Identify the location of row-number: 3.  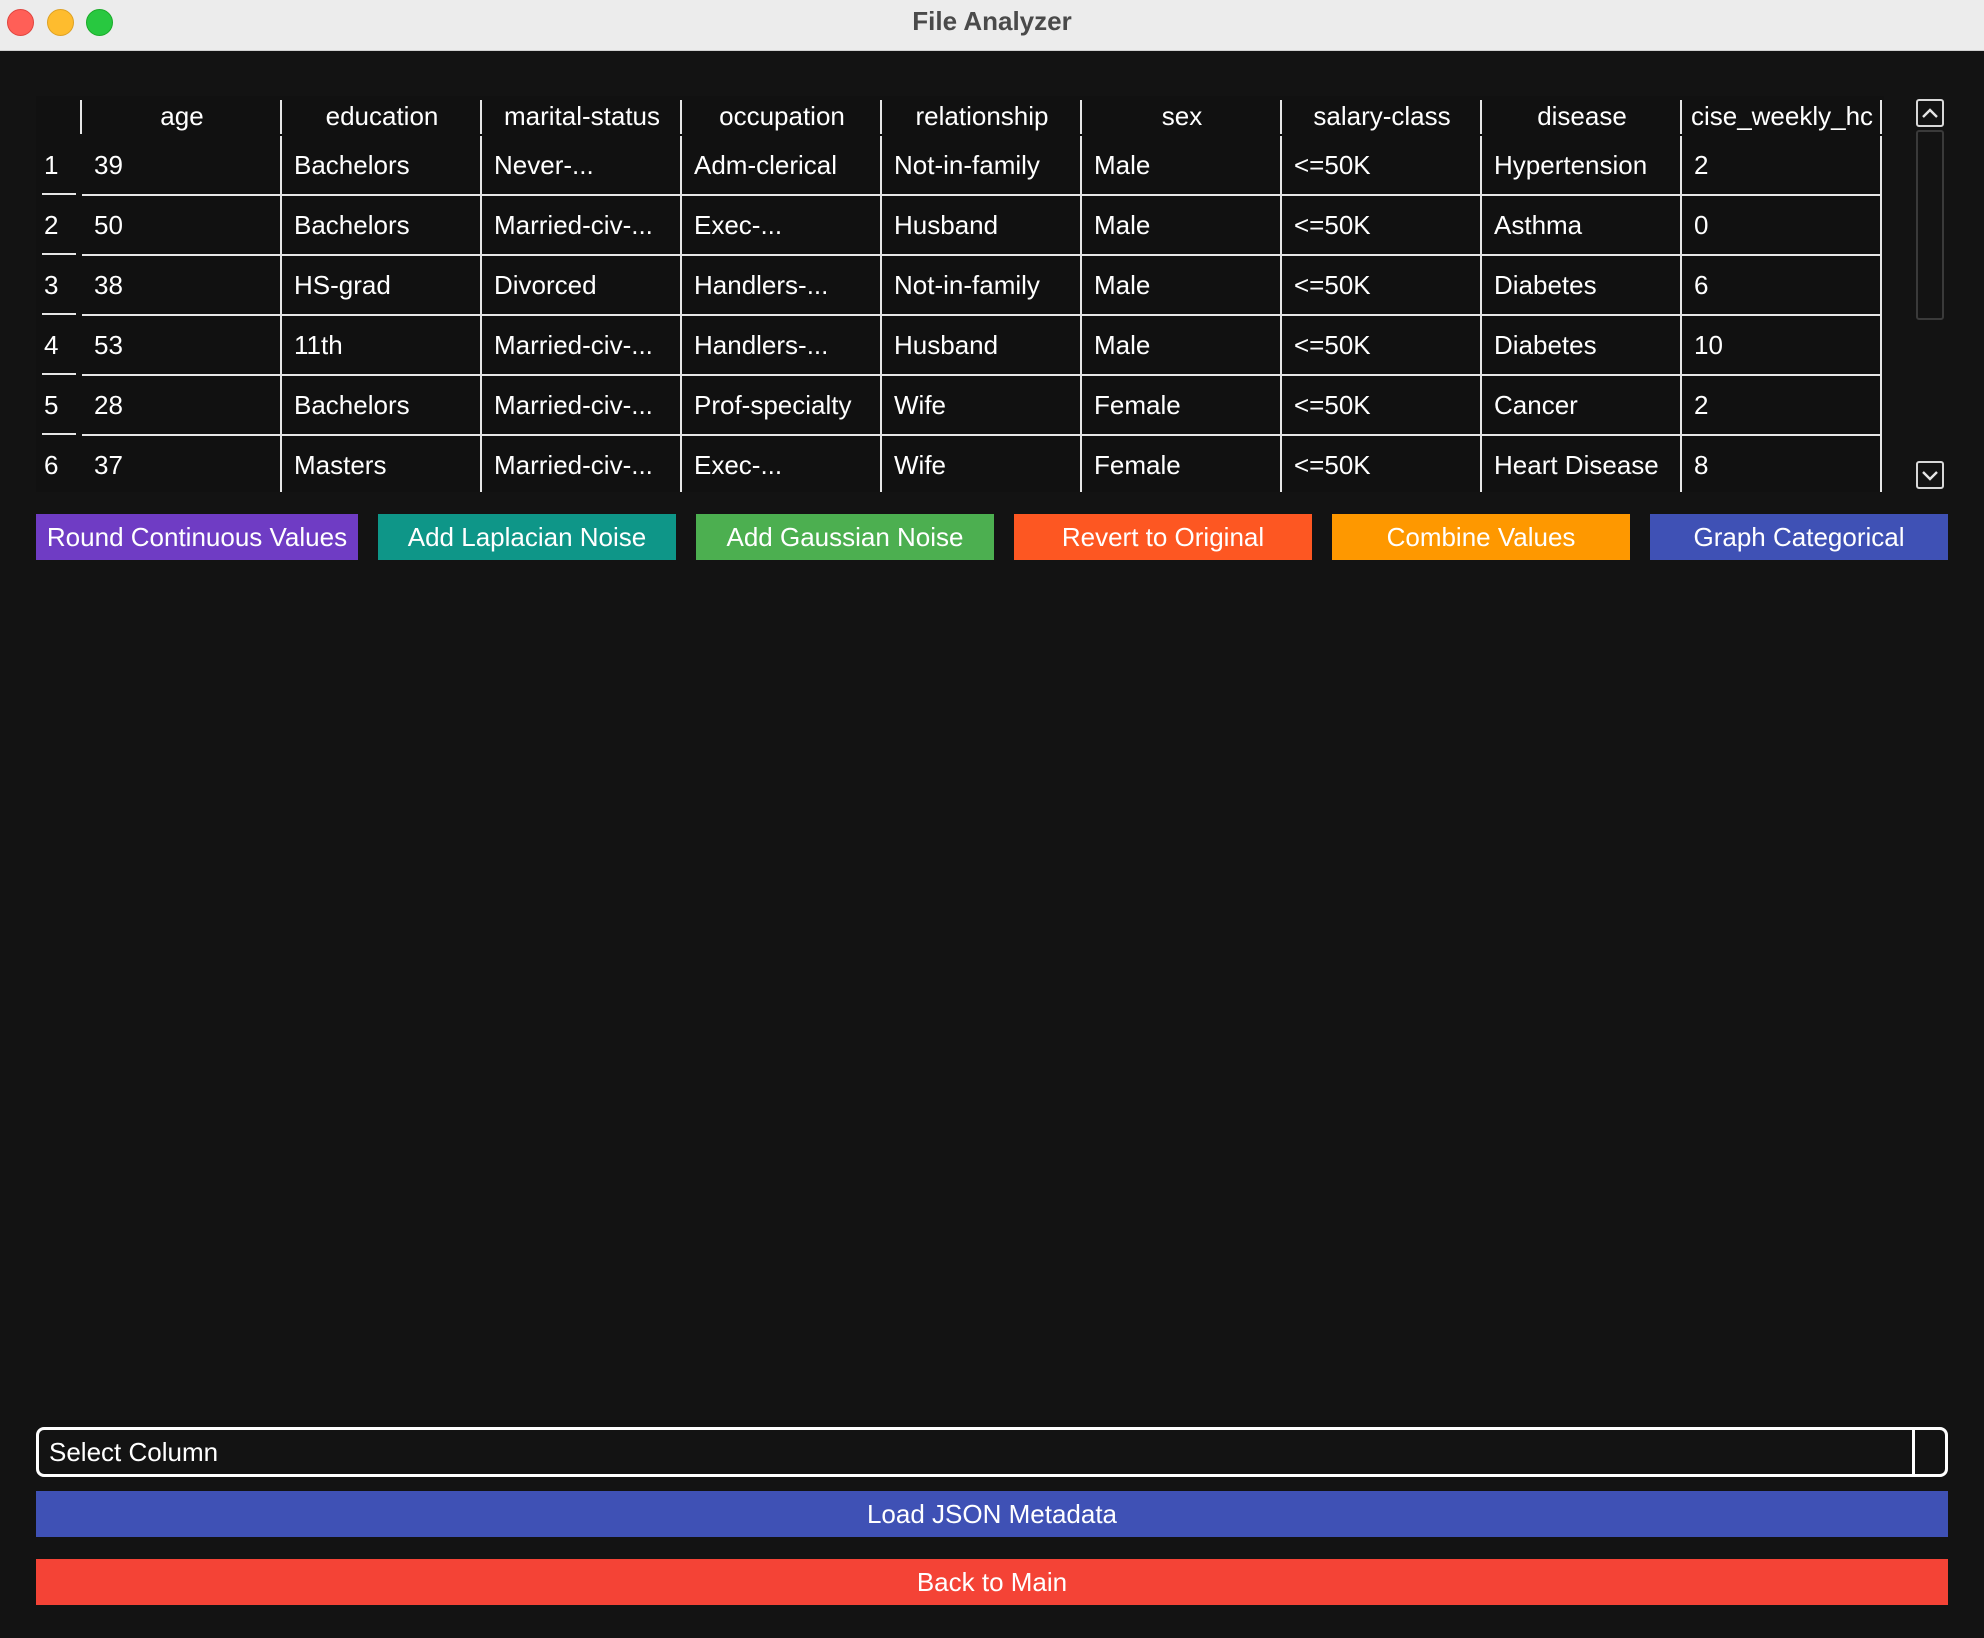
(51, 285).